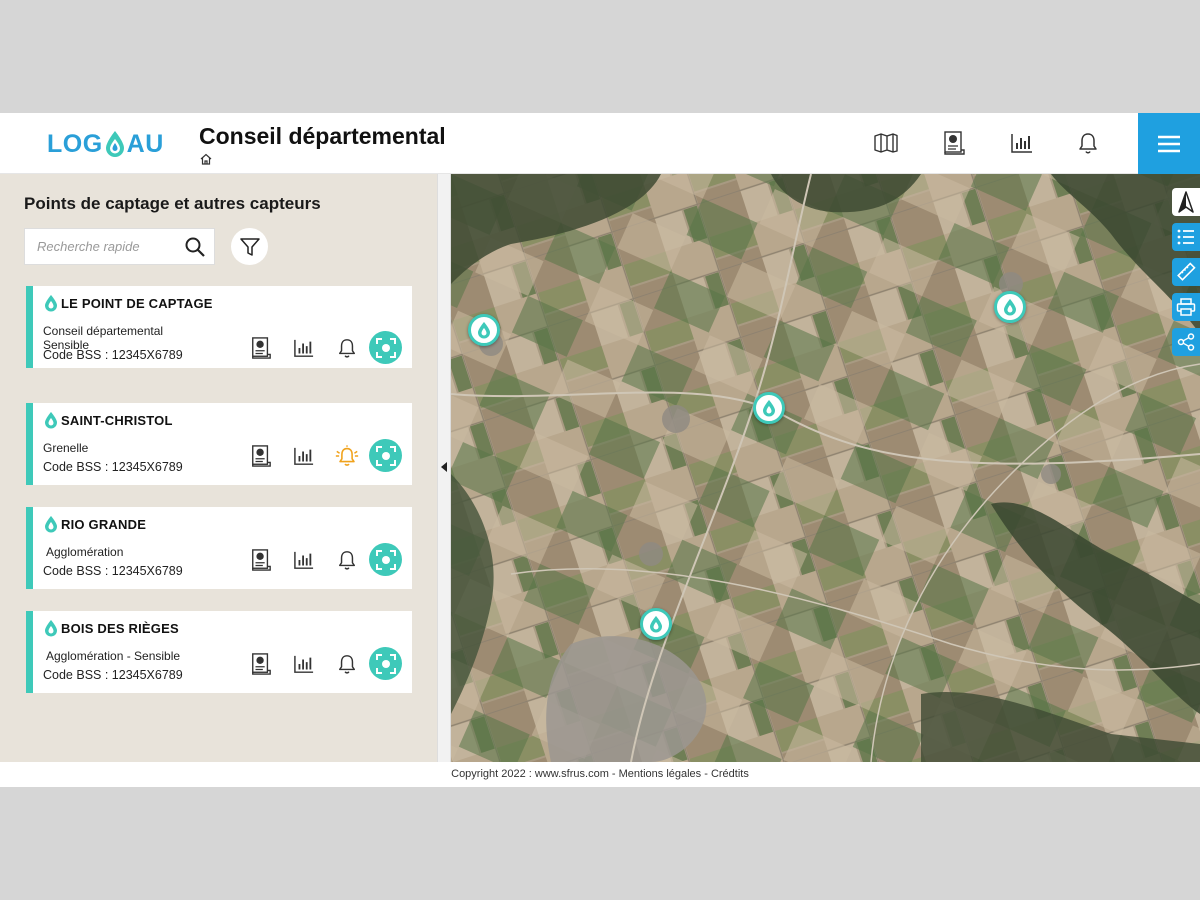  What do you see at coordinates (117, 420) in the screenshot?
I see `card-title: SAINT-CHRISTOL` at bounding box center [117, 420].